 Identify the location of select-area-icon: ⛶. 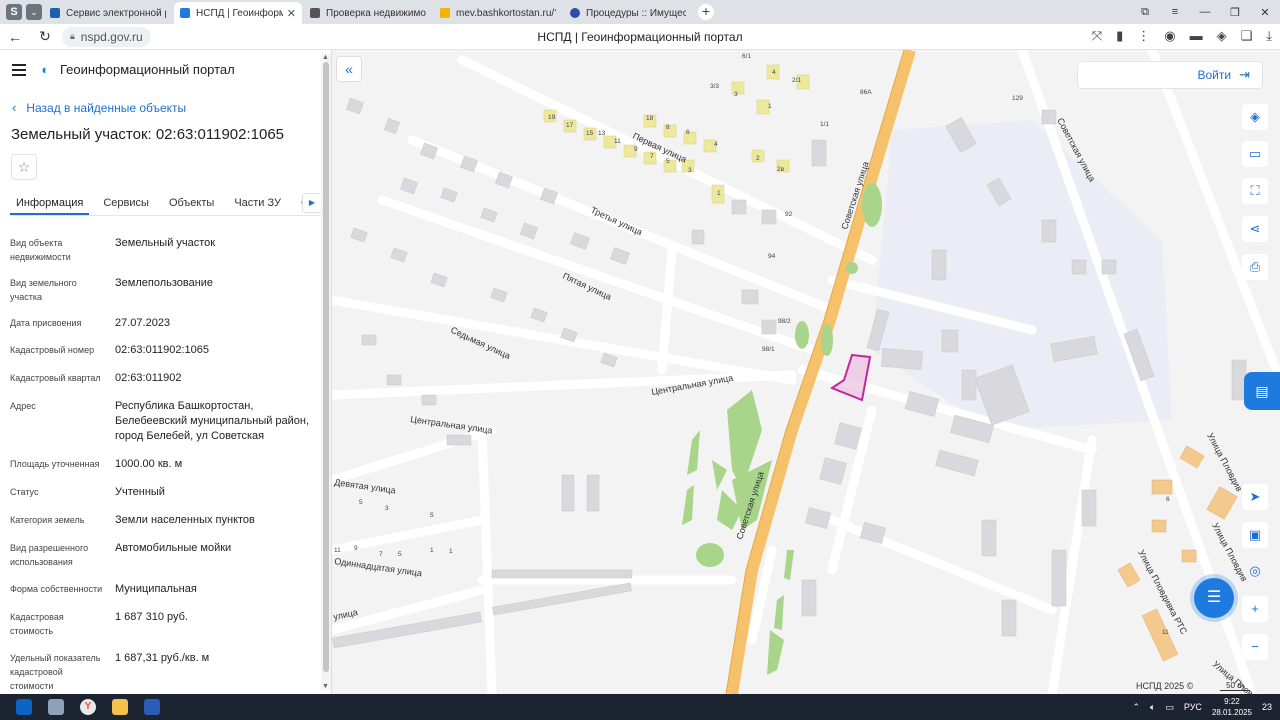
(1255, 191).